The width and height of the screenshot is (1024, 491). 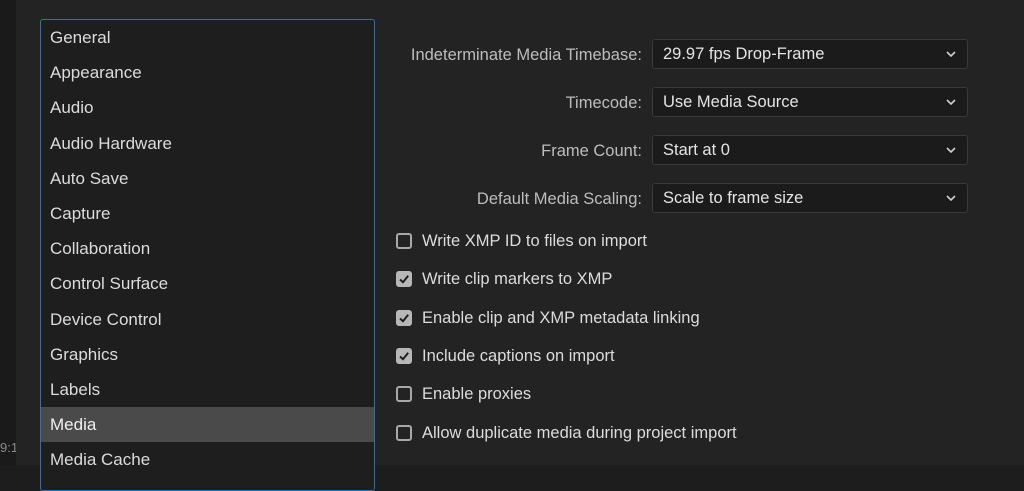 I want to click on allow-duplicate-media-checkbox, so click(x=404, y=433).